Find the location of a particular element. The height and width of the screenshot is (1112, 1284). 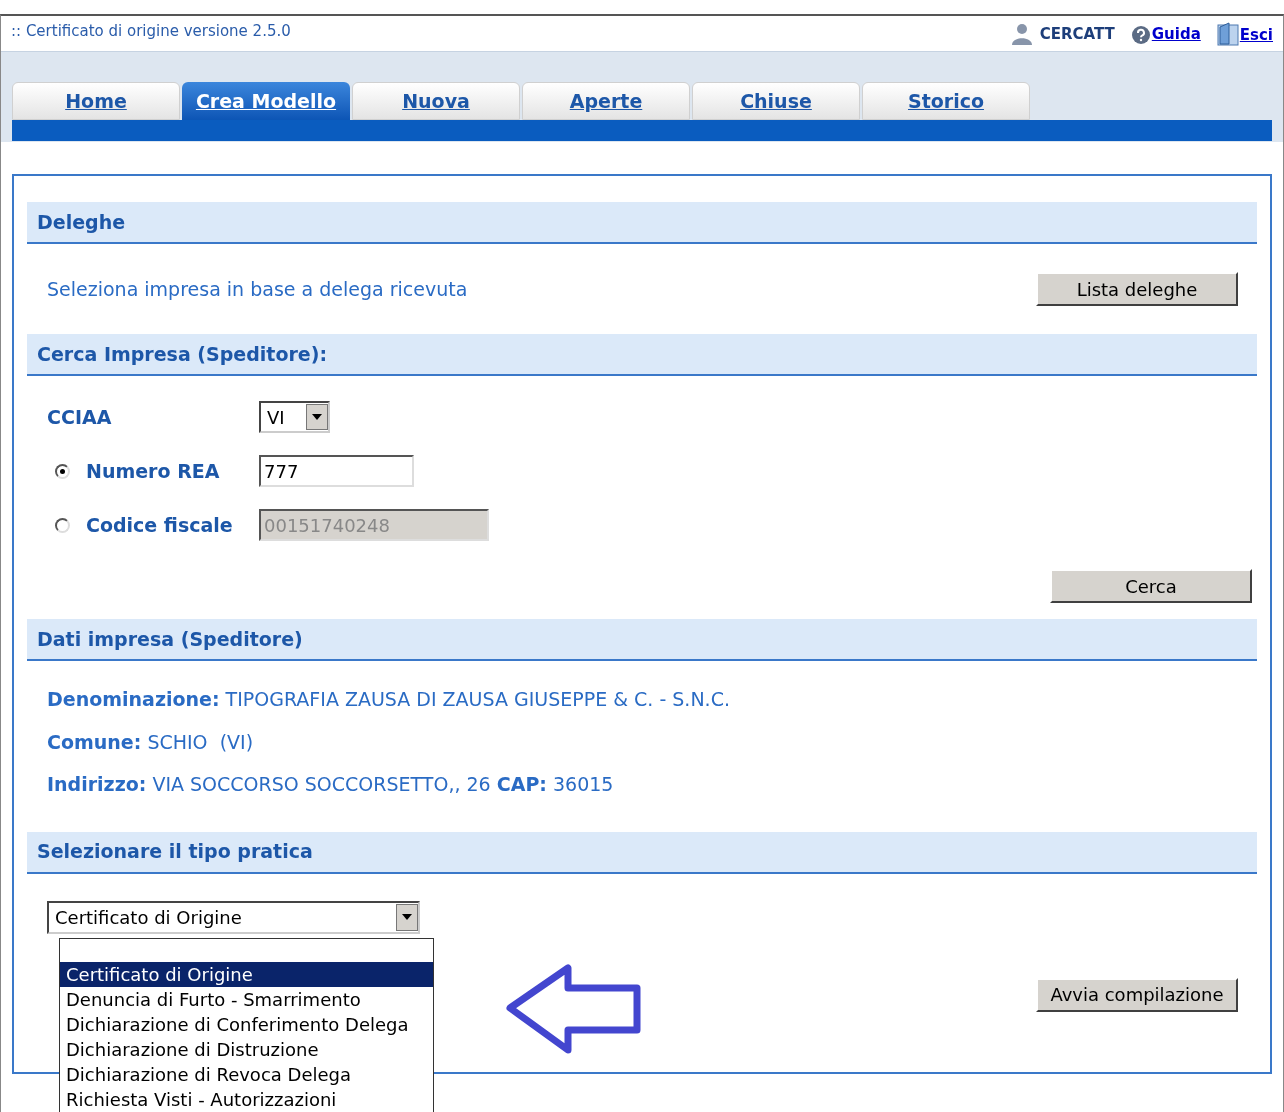

section-header: Cerca Impresa (Speditore): is located at coordinates (642, 355).